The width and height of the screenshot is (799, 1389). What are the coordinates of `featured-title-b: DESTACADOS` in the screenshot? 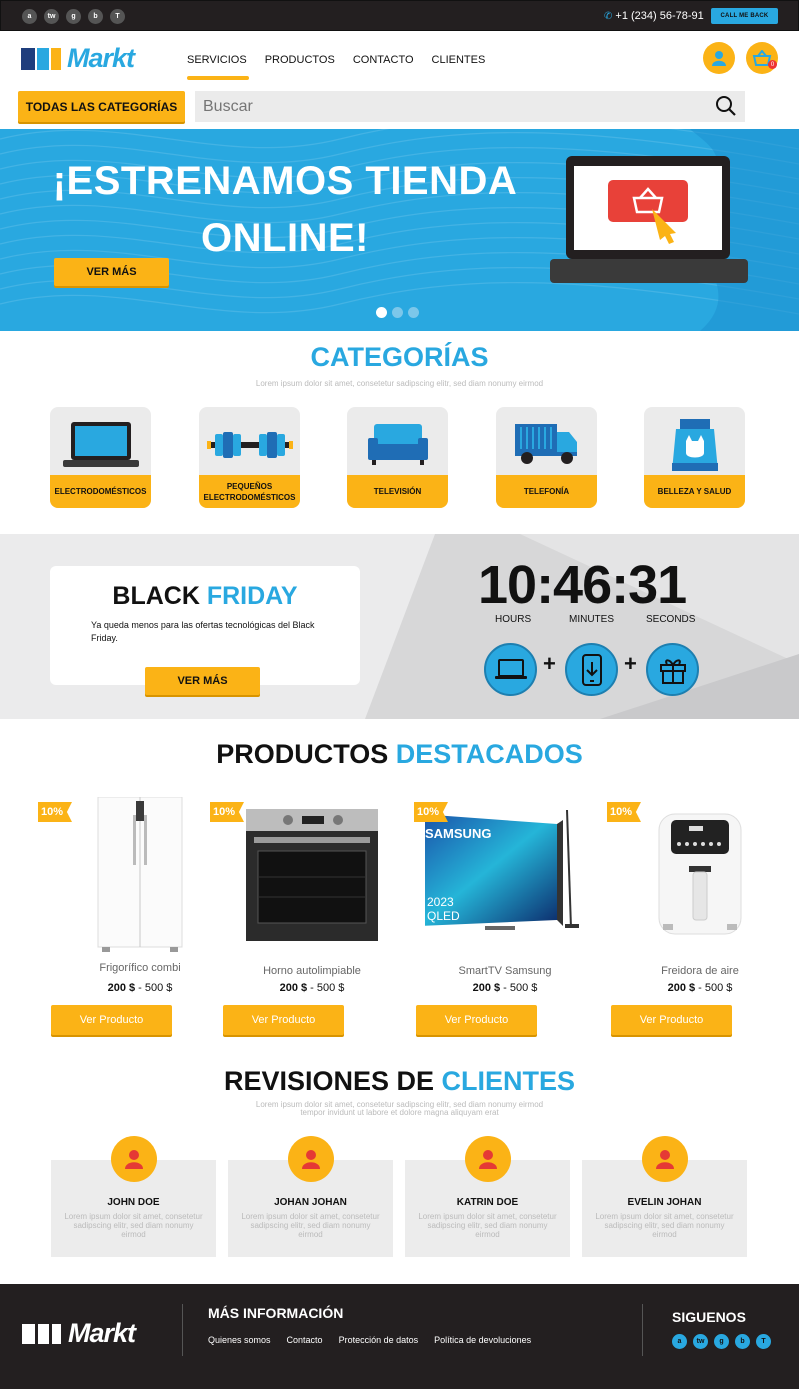 It's located at (489, 754).